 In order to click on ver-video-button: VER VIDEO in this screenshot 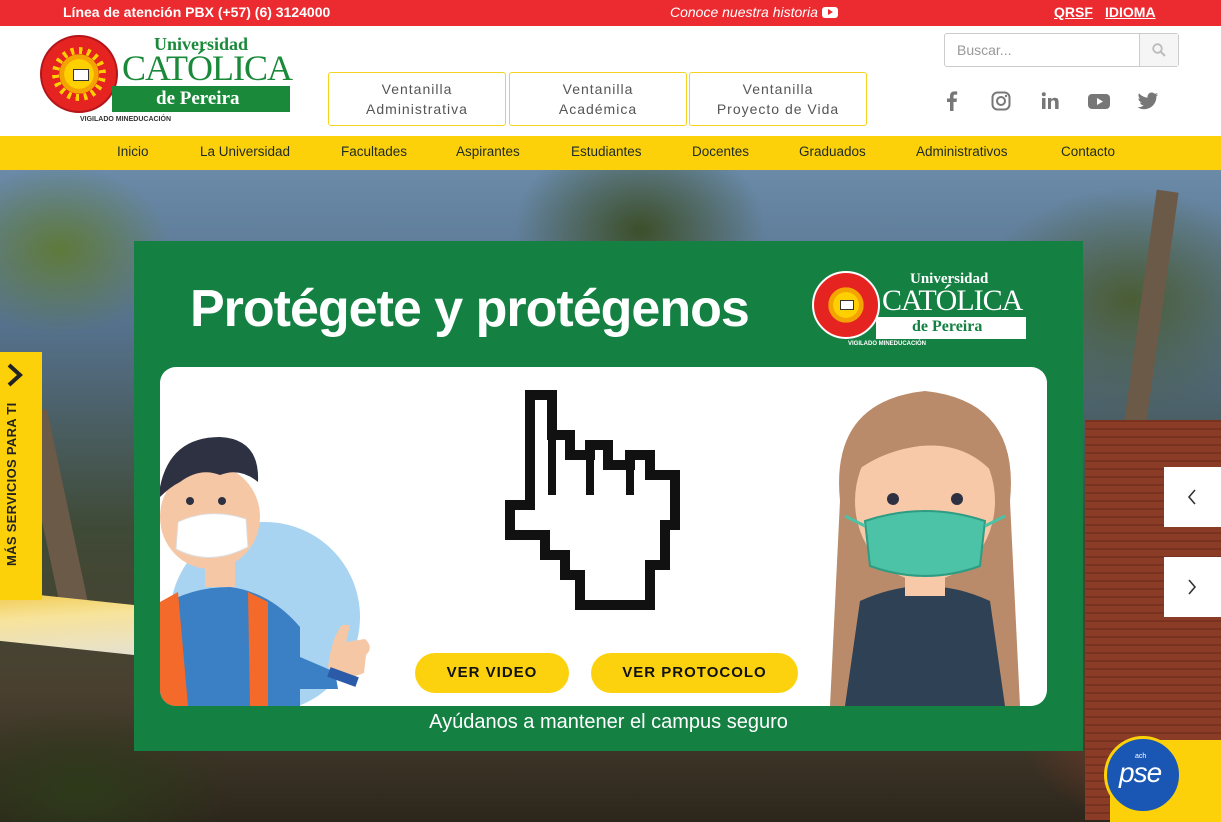, I will do `click(492, 673)`.